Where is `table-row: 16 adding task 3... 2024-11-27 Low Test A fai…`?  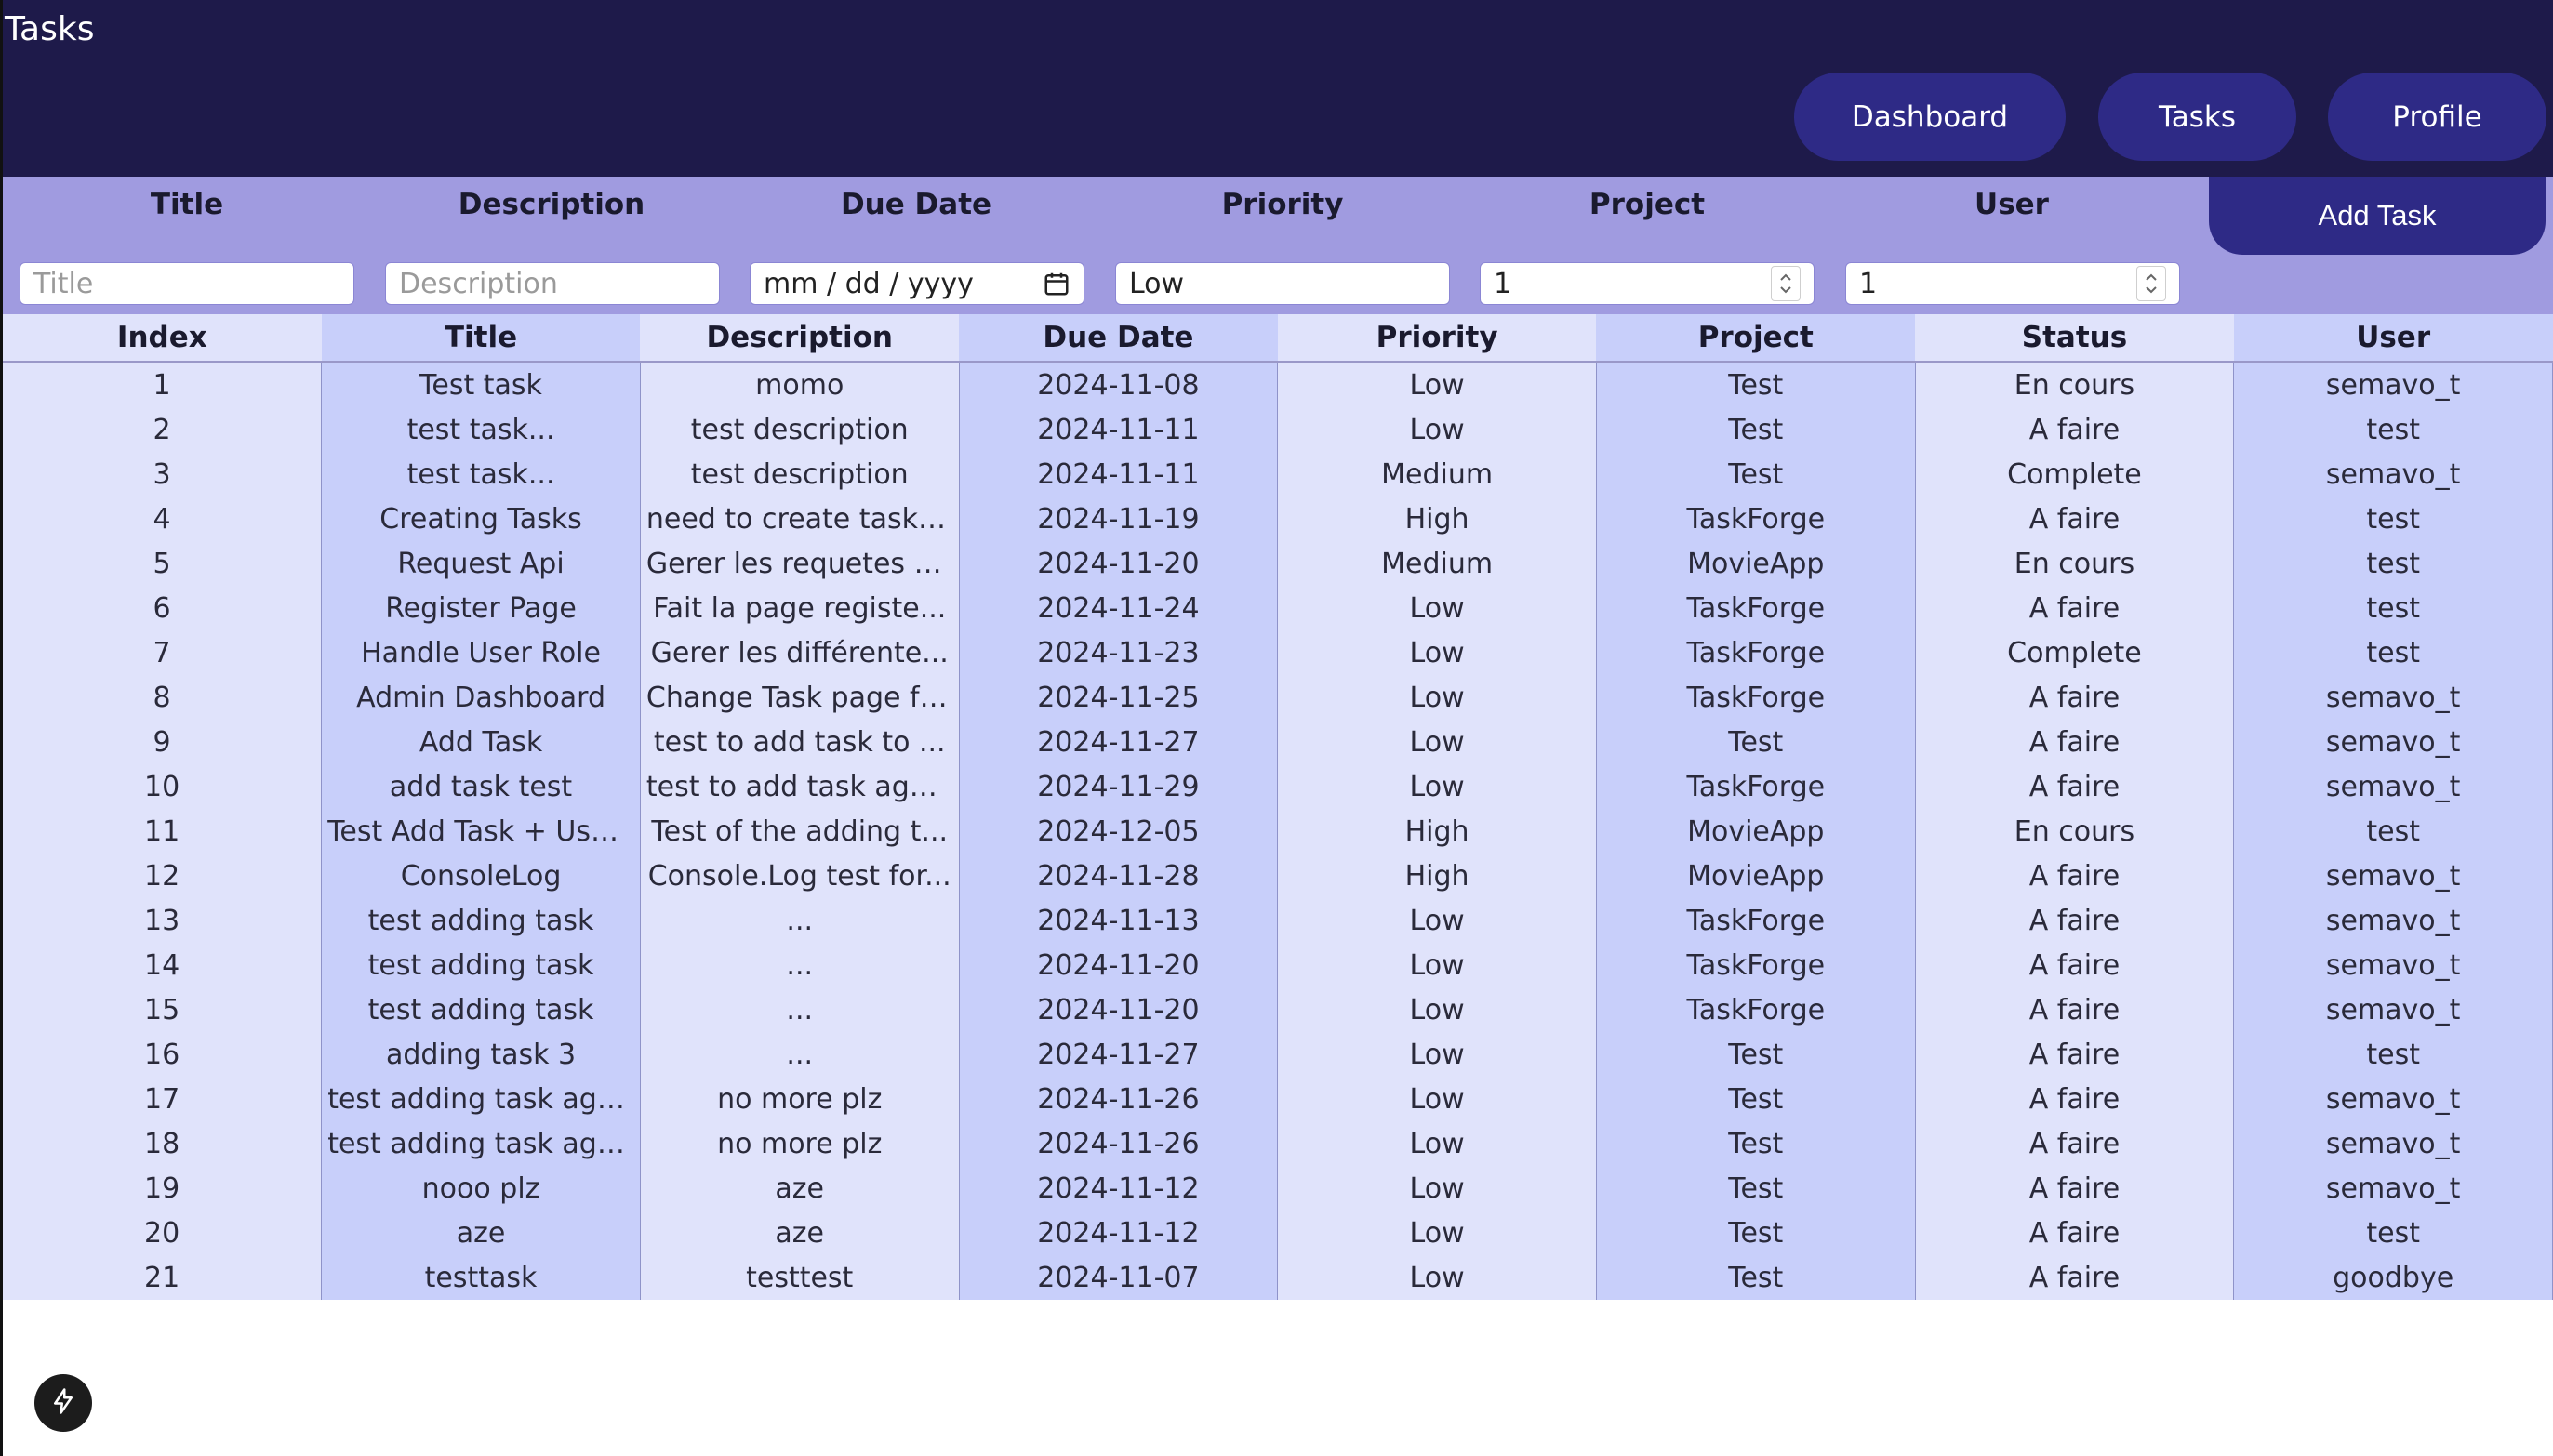 table-row: 16 adding task 3... 2024-11-27 Low Test A fai… is located at coordinates (1278, 1054).